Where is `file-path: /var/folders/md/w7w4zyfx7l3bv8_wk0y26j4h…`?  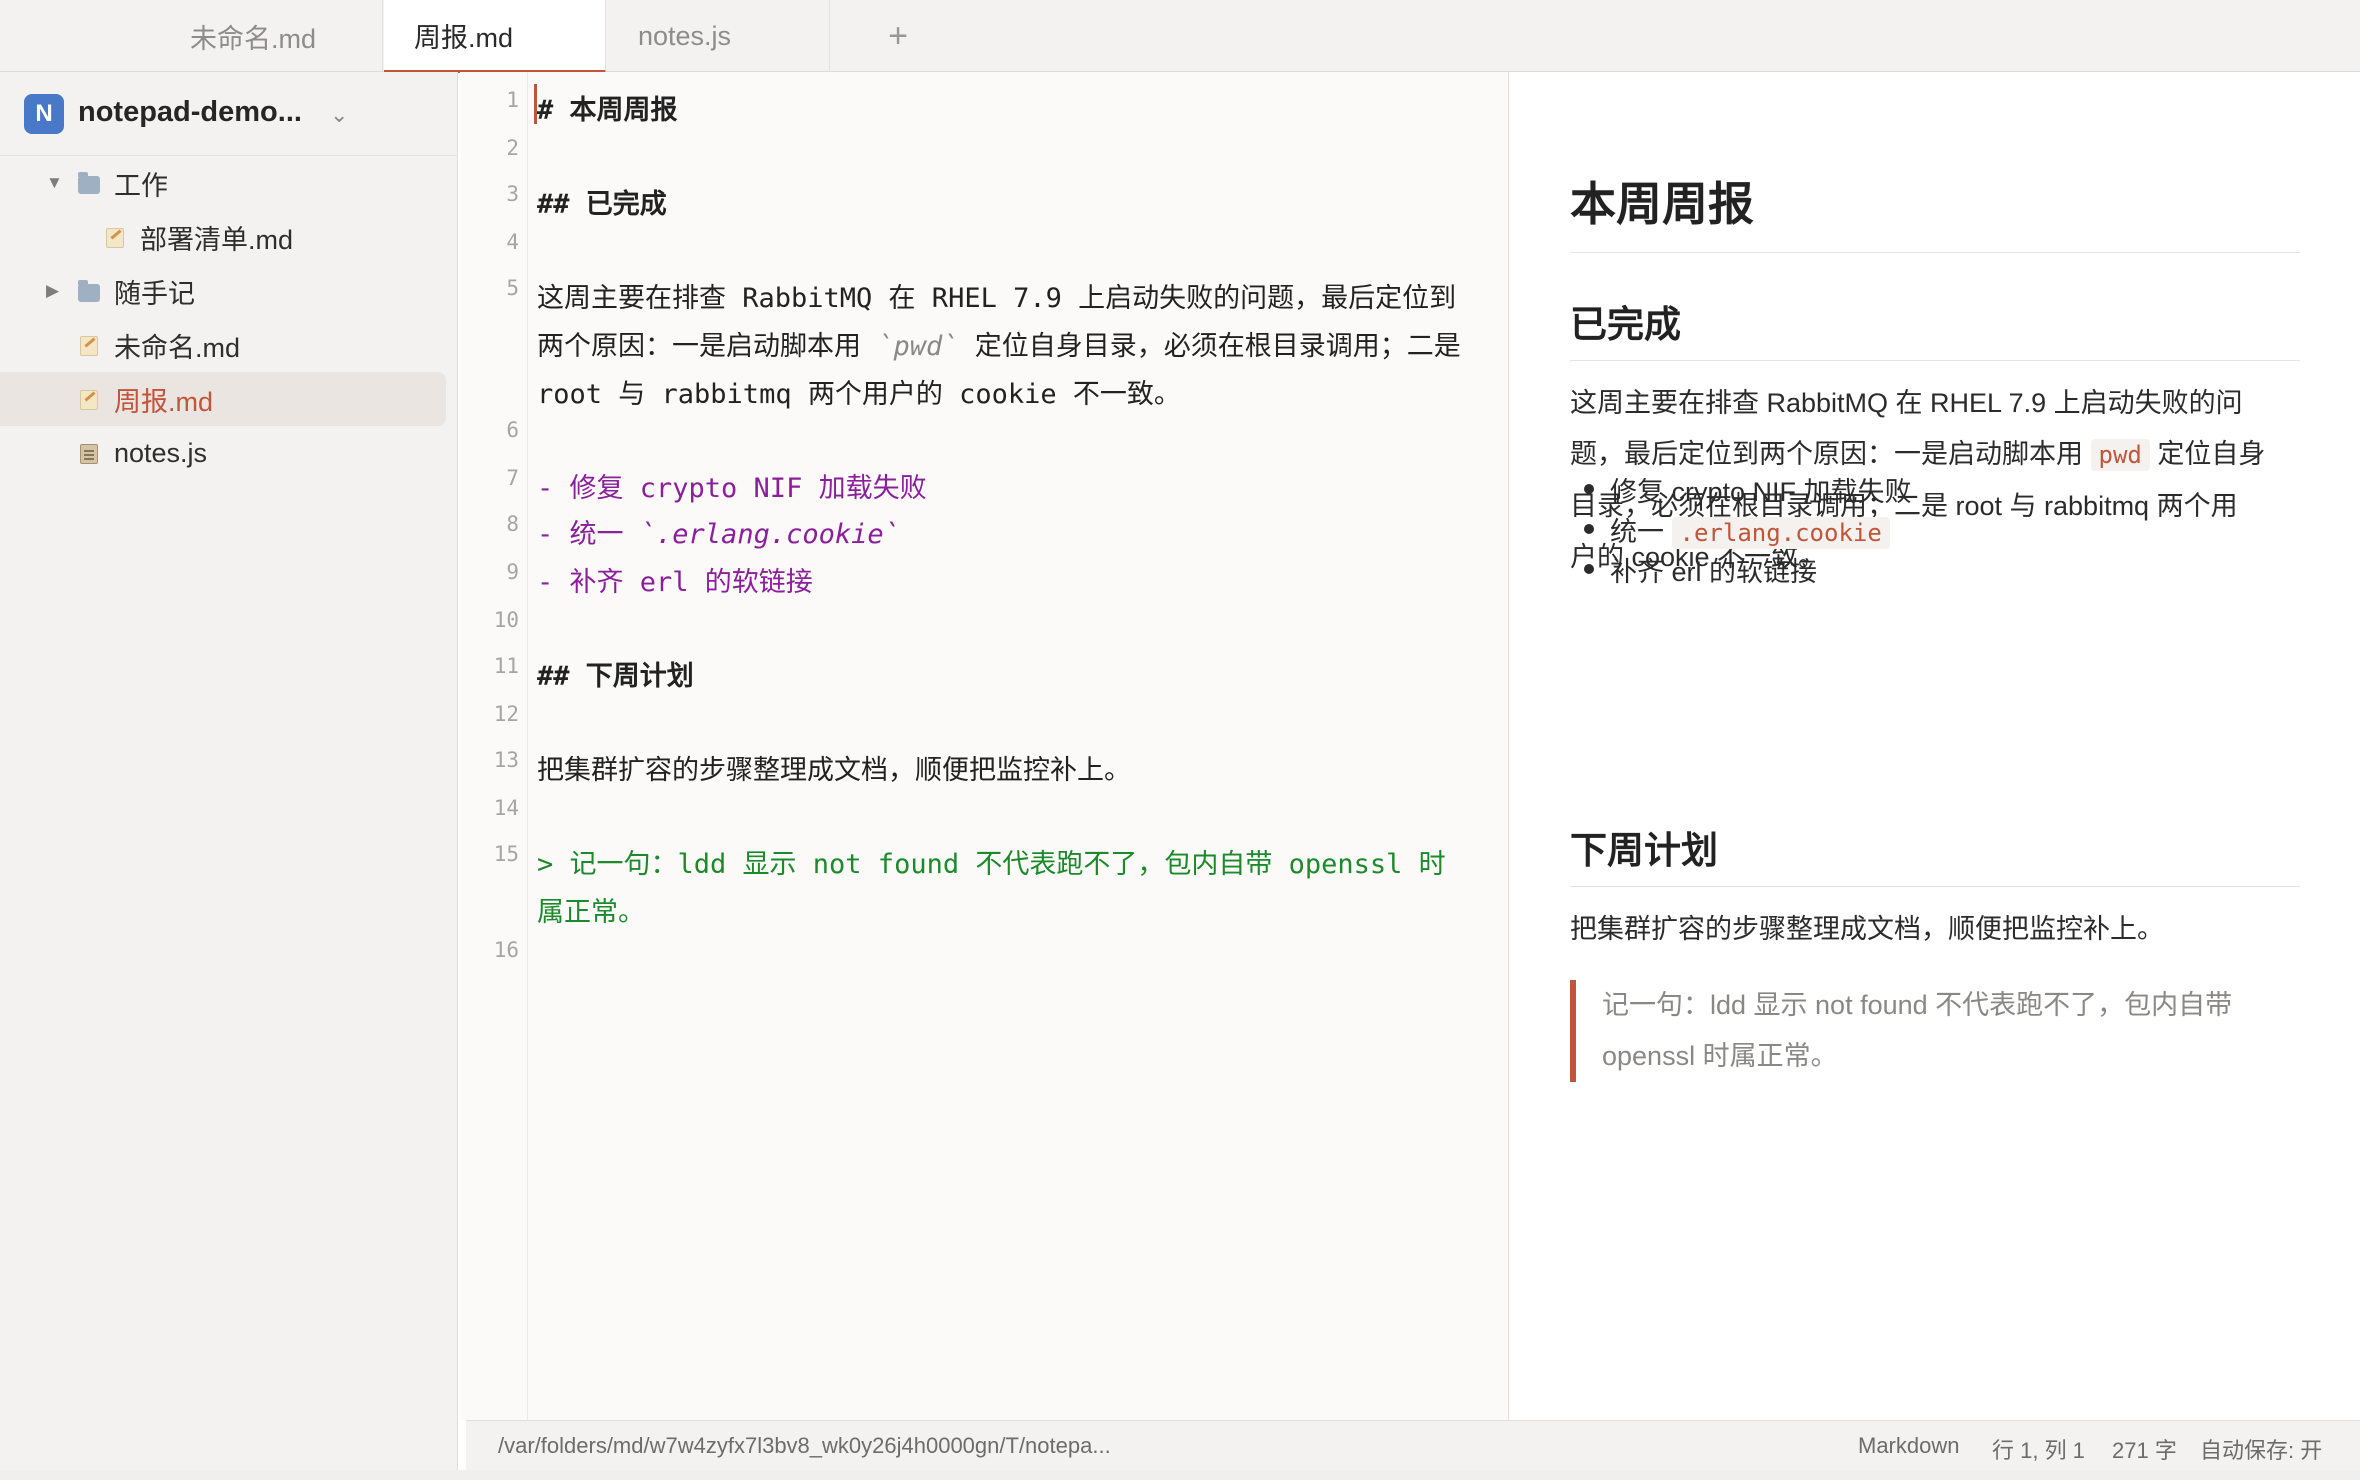
file-path: /var/folders/md/w7w4zyfx7l3bv8_wk0y26j4h… is located at coordinates (804, 1445).